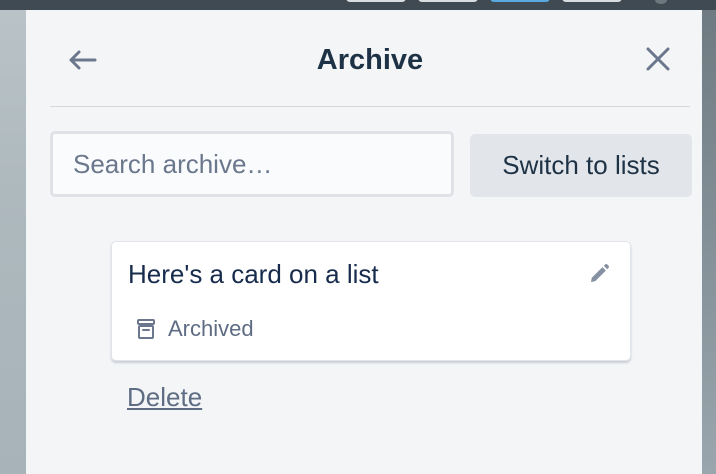 The width and height of the screenshot is (716, 474). I want to click on delete-link: Delete, so click(164, 397).